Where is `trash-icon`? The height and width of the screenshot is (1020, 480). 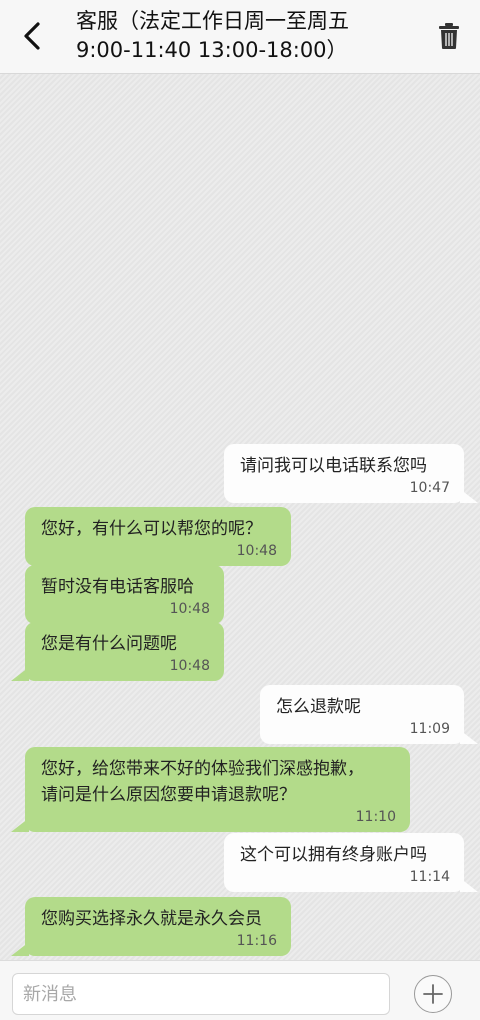
trash-icon is located at coordinates (449, 36).